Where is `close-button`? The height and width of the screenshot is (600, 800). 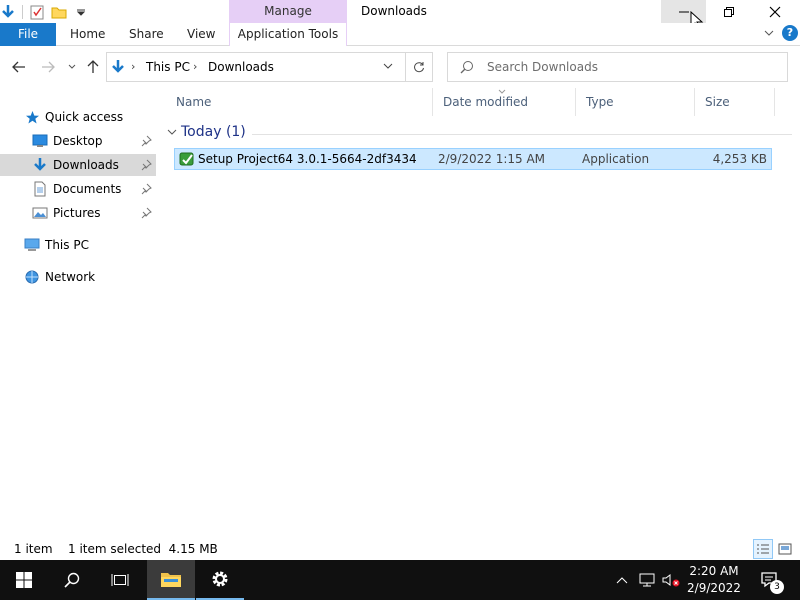
close-button is located at coordinates (774, 11).